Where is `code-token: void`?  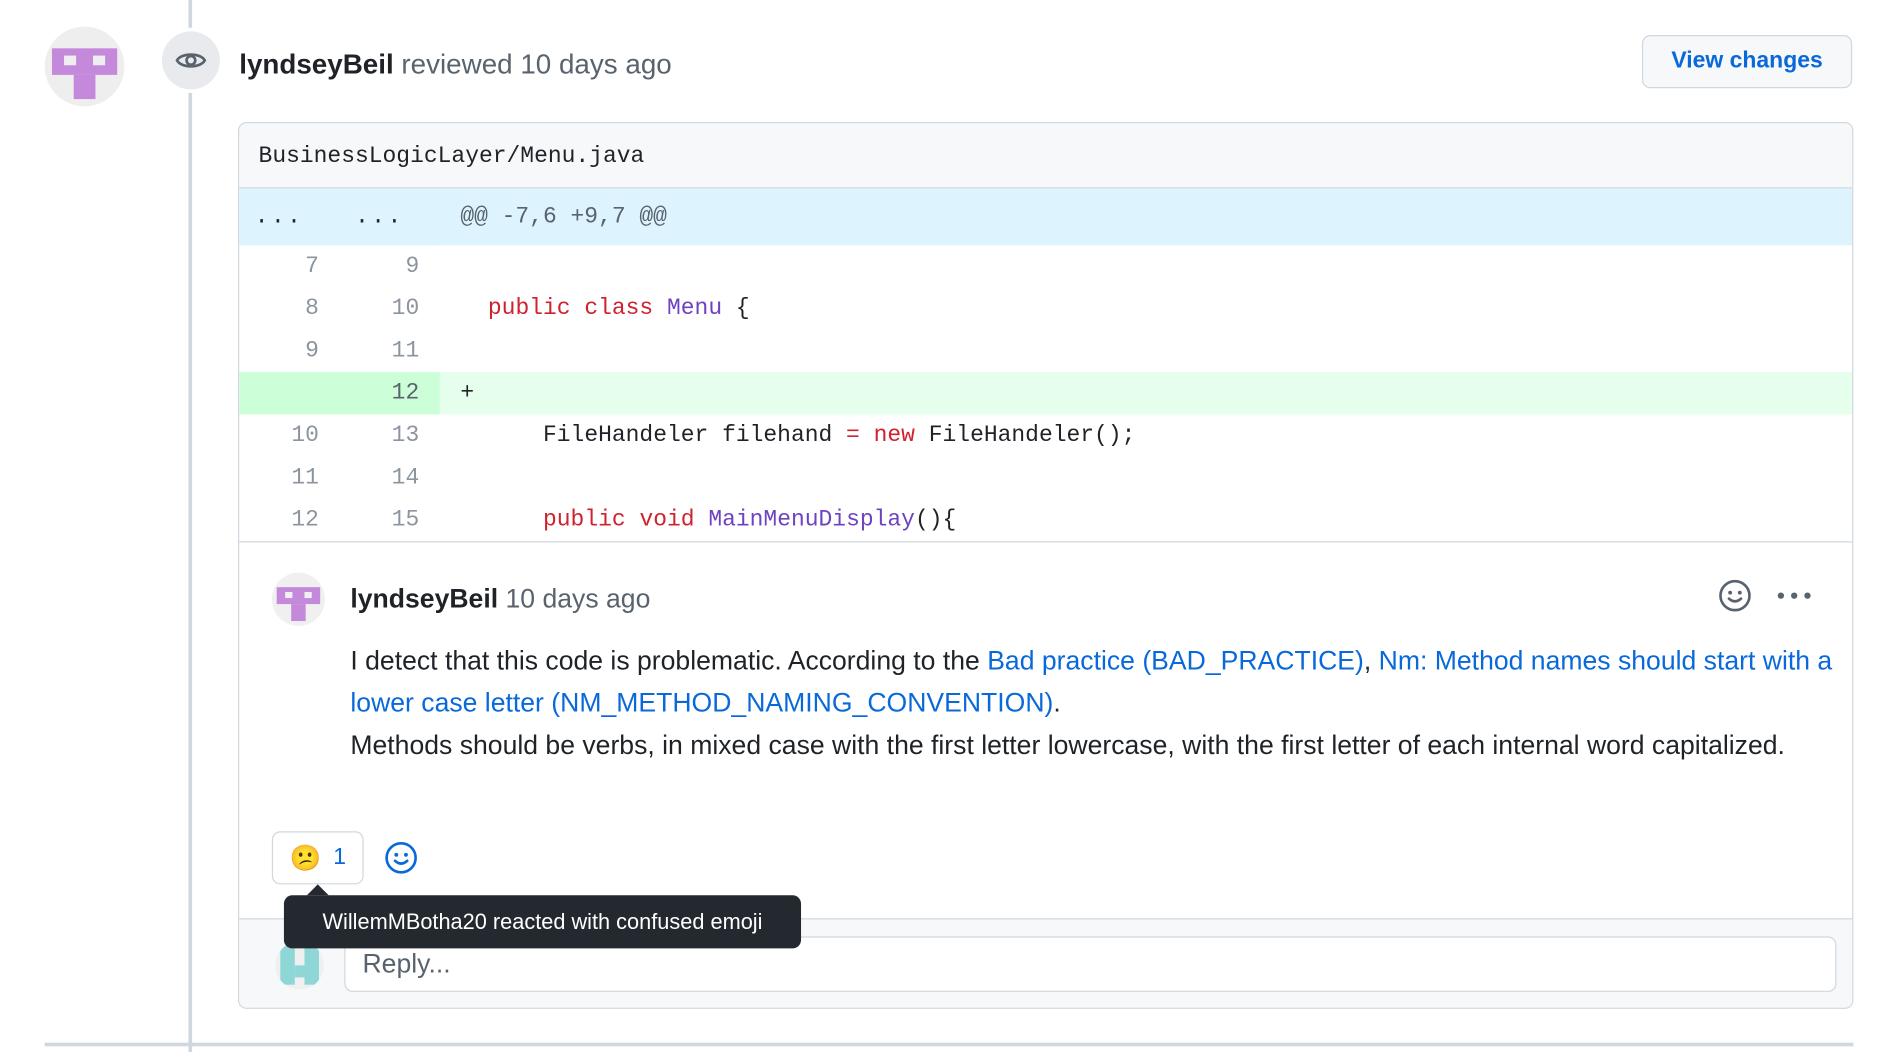
code-token: void is located at coordinates (667, 519).